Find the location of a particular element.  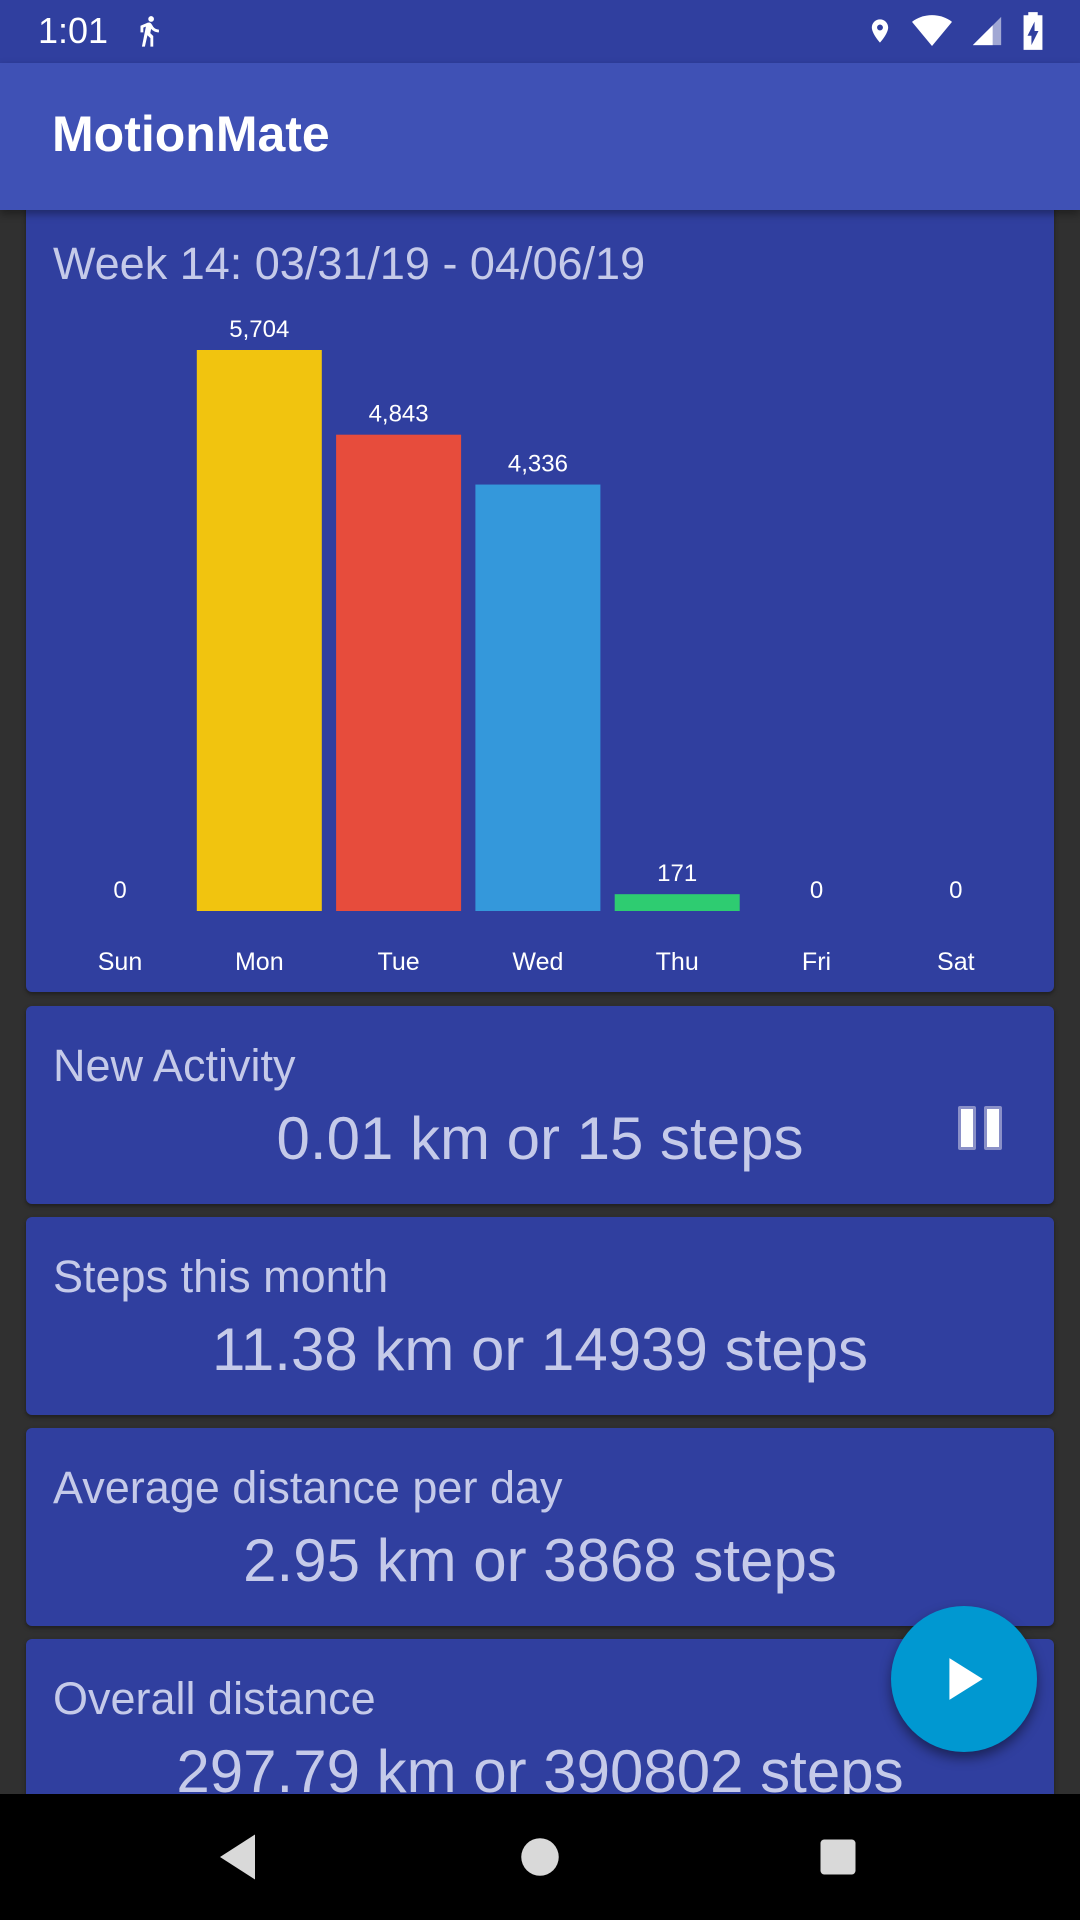

day-label-fri: Fri is located at coordinates (816, 962).